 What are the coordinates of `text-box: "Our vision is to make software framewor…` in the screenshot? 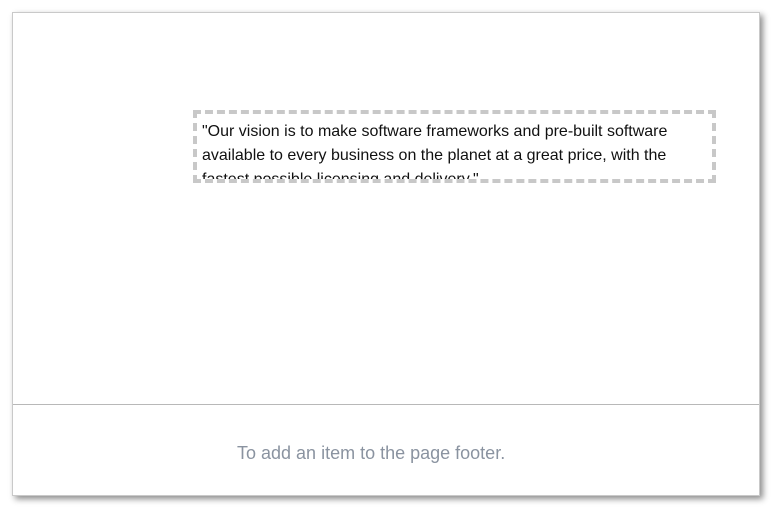 It's located at (454, 146).